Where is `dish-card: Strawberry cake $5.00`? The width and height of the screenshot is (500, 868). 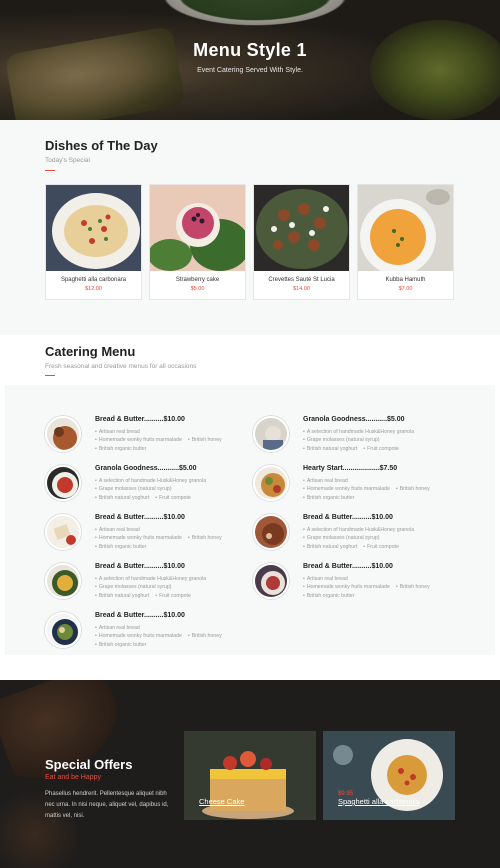 dish-card: Strawberry cake $5.00 is located at coordinates (197, 242).